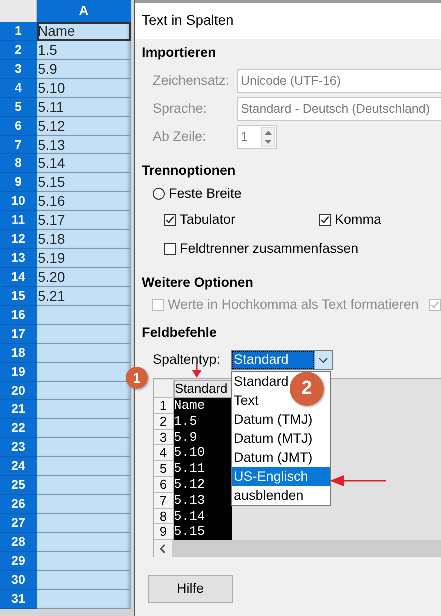  Describe the element at coordinates (18, 334) in the screenshot. I see `row-header: 17` at that location.